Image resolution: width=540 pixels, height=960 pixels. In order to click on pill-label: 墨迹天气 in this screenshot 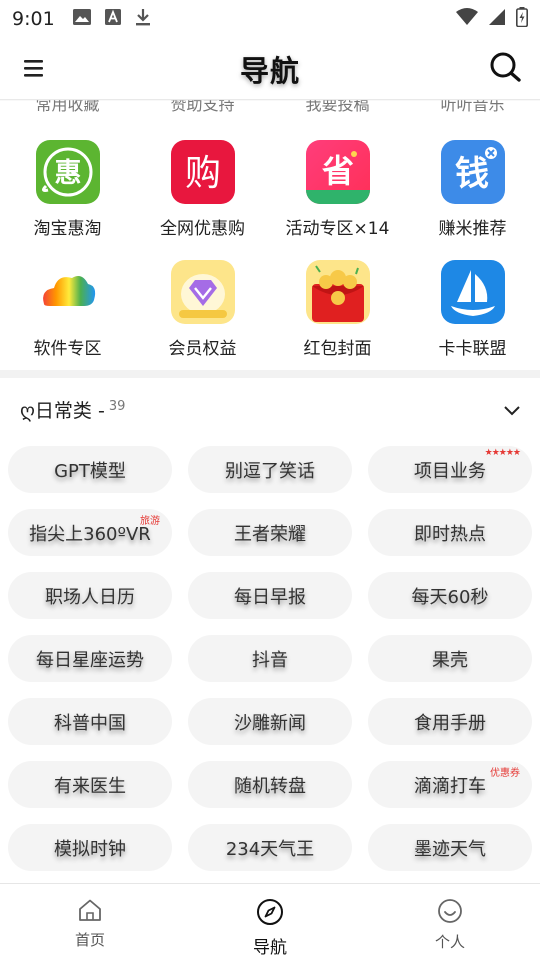, I will do `click(450, 849)`.